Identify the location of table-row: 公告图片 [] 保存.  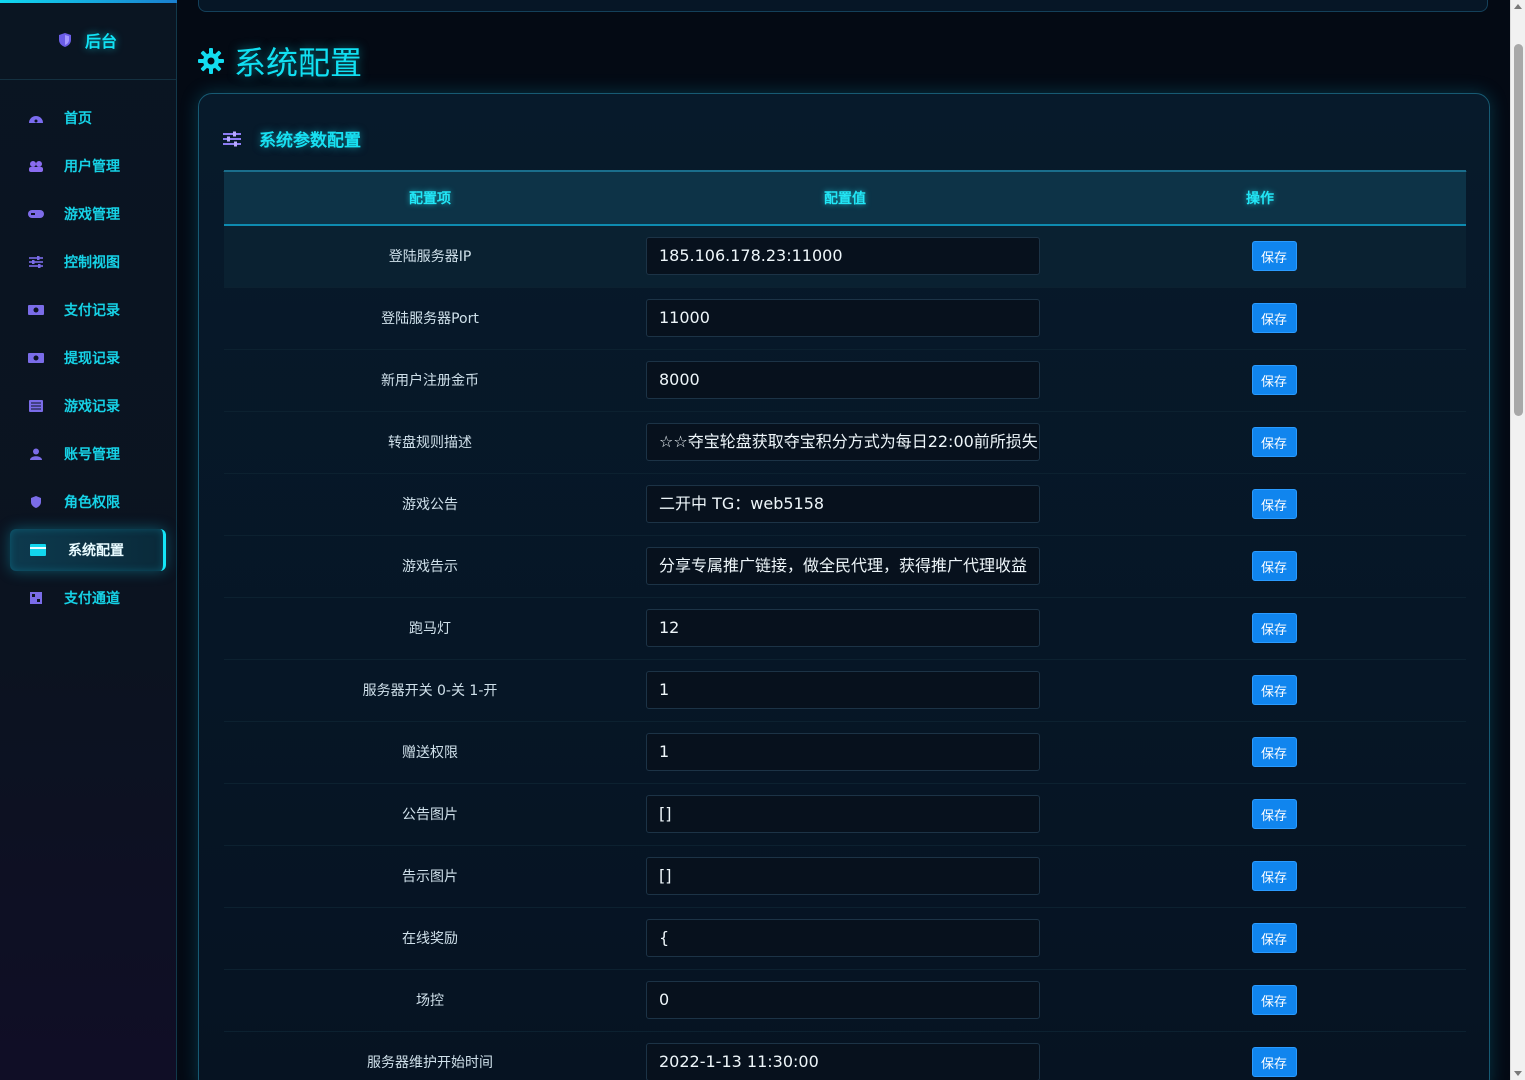
(845, 814).